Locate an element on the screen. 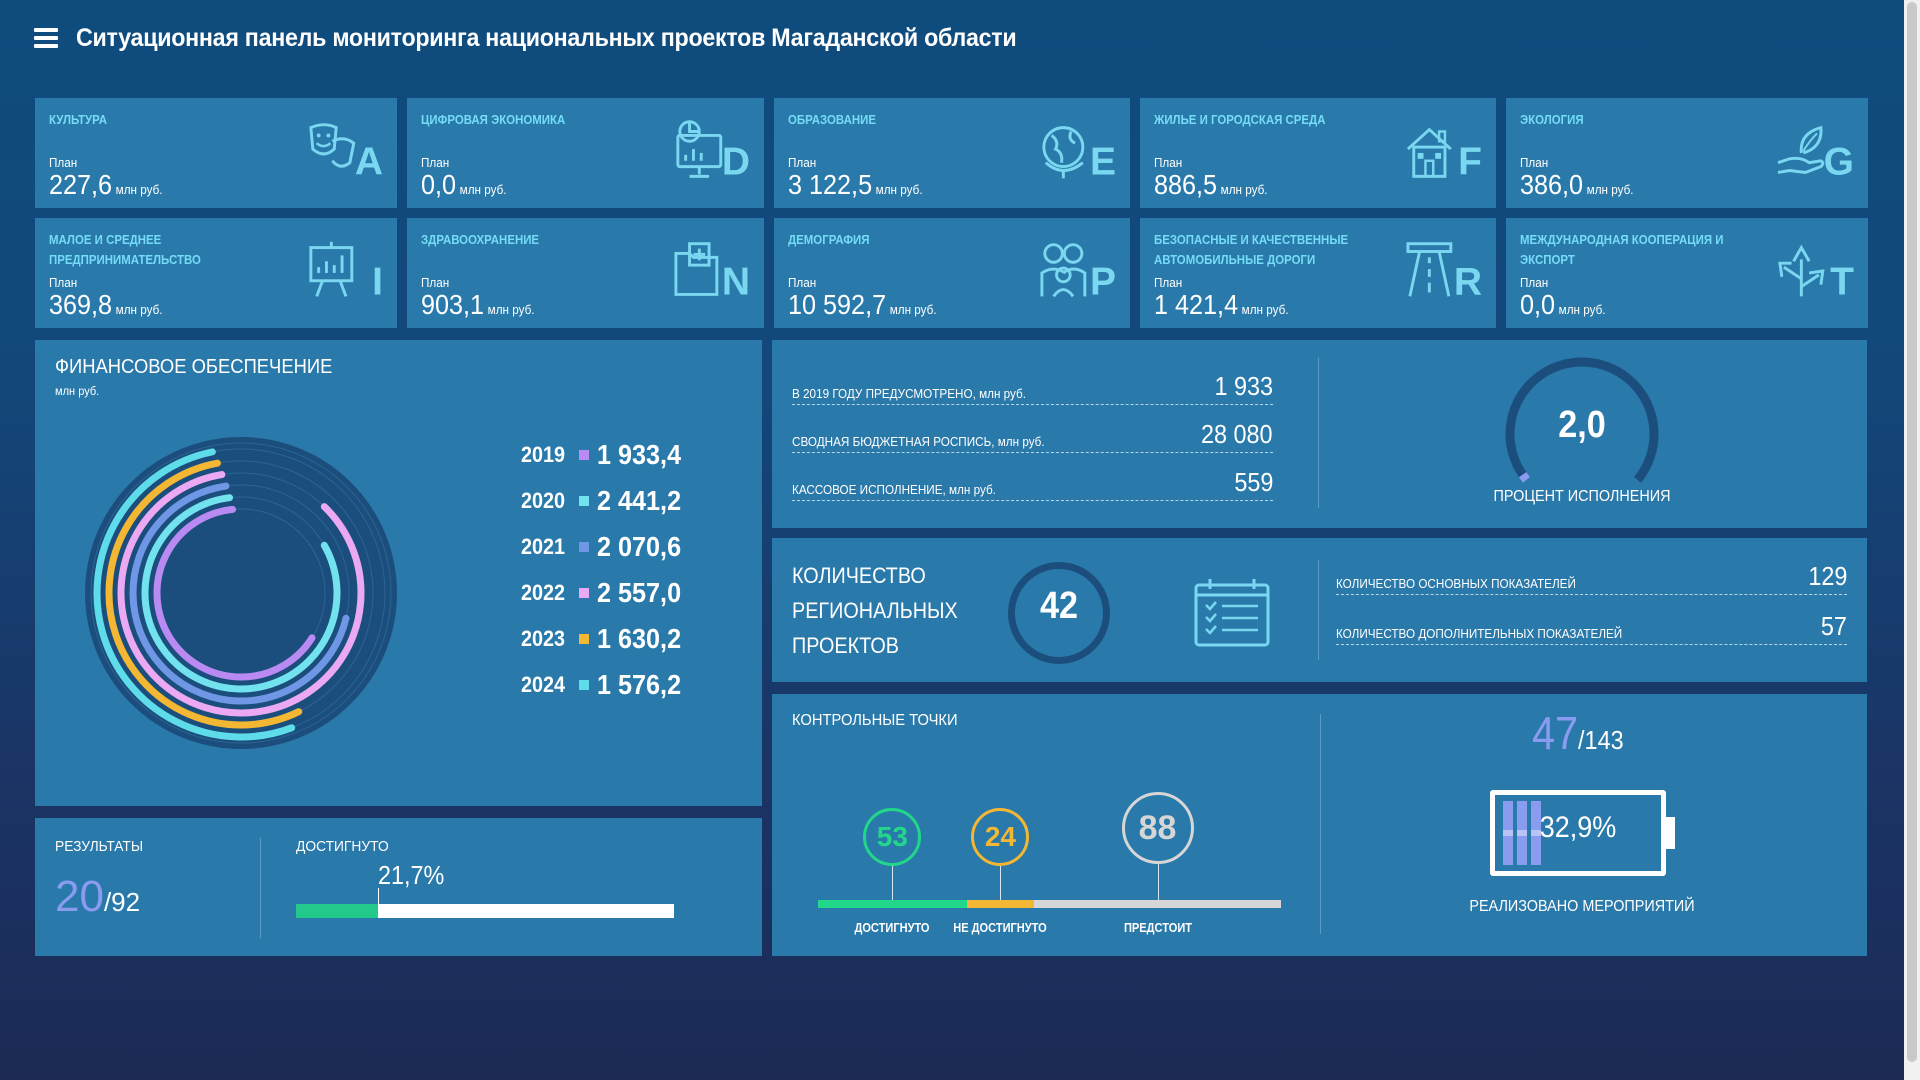 The height and width of the screenshot is (1080, 1920). finance-subtitle: млн руб. is located at coordinates (77, 391).